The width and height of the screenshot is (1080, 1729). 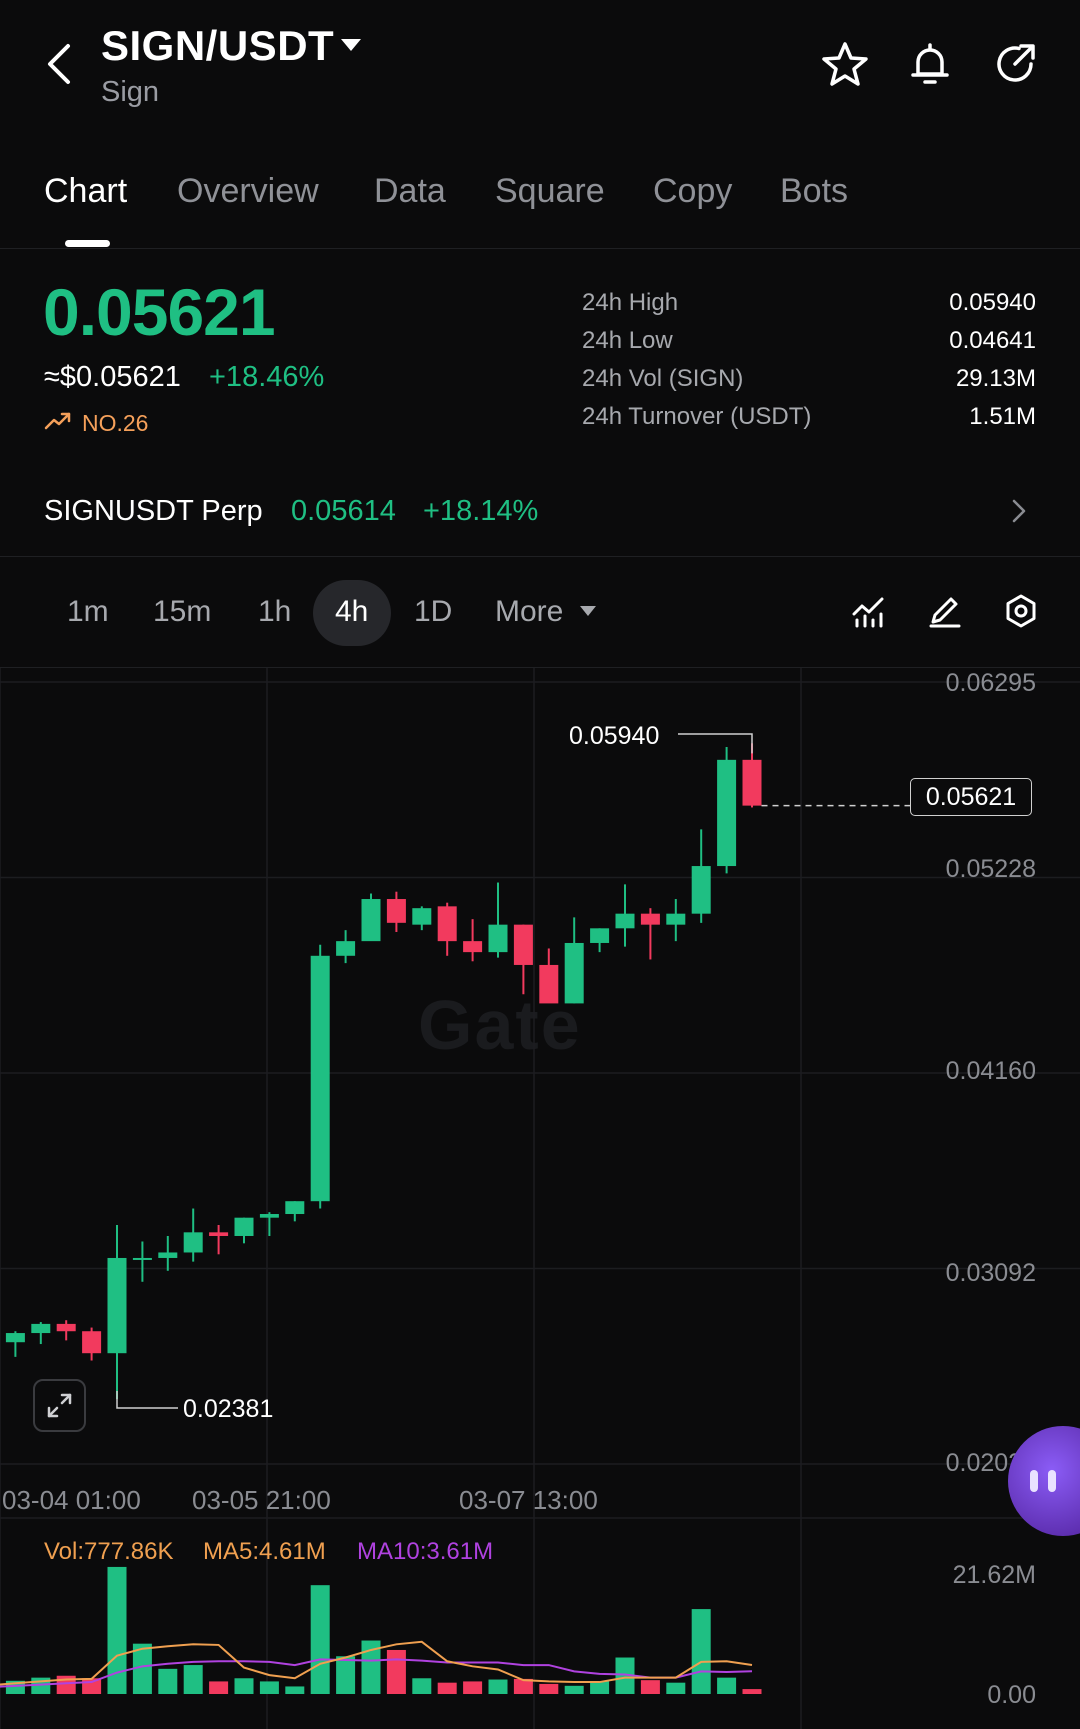 What do you see at coordinates (60, 64) in the screenshot?
I see `back-icon` at bounding box center [60, 64].